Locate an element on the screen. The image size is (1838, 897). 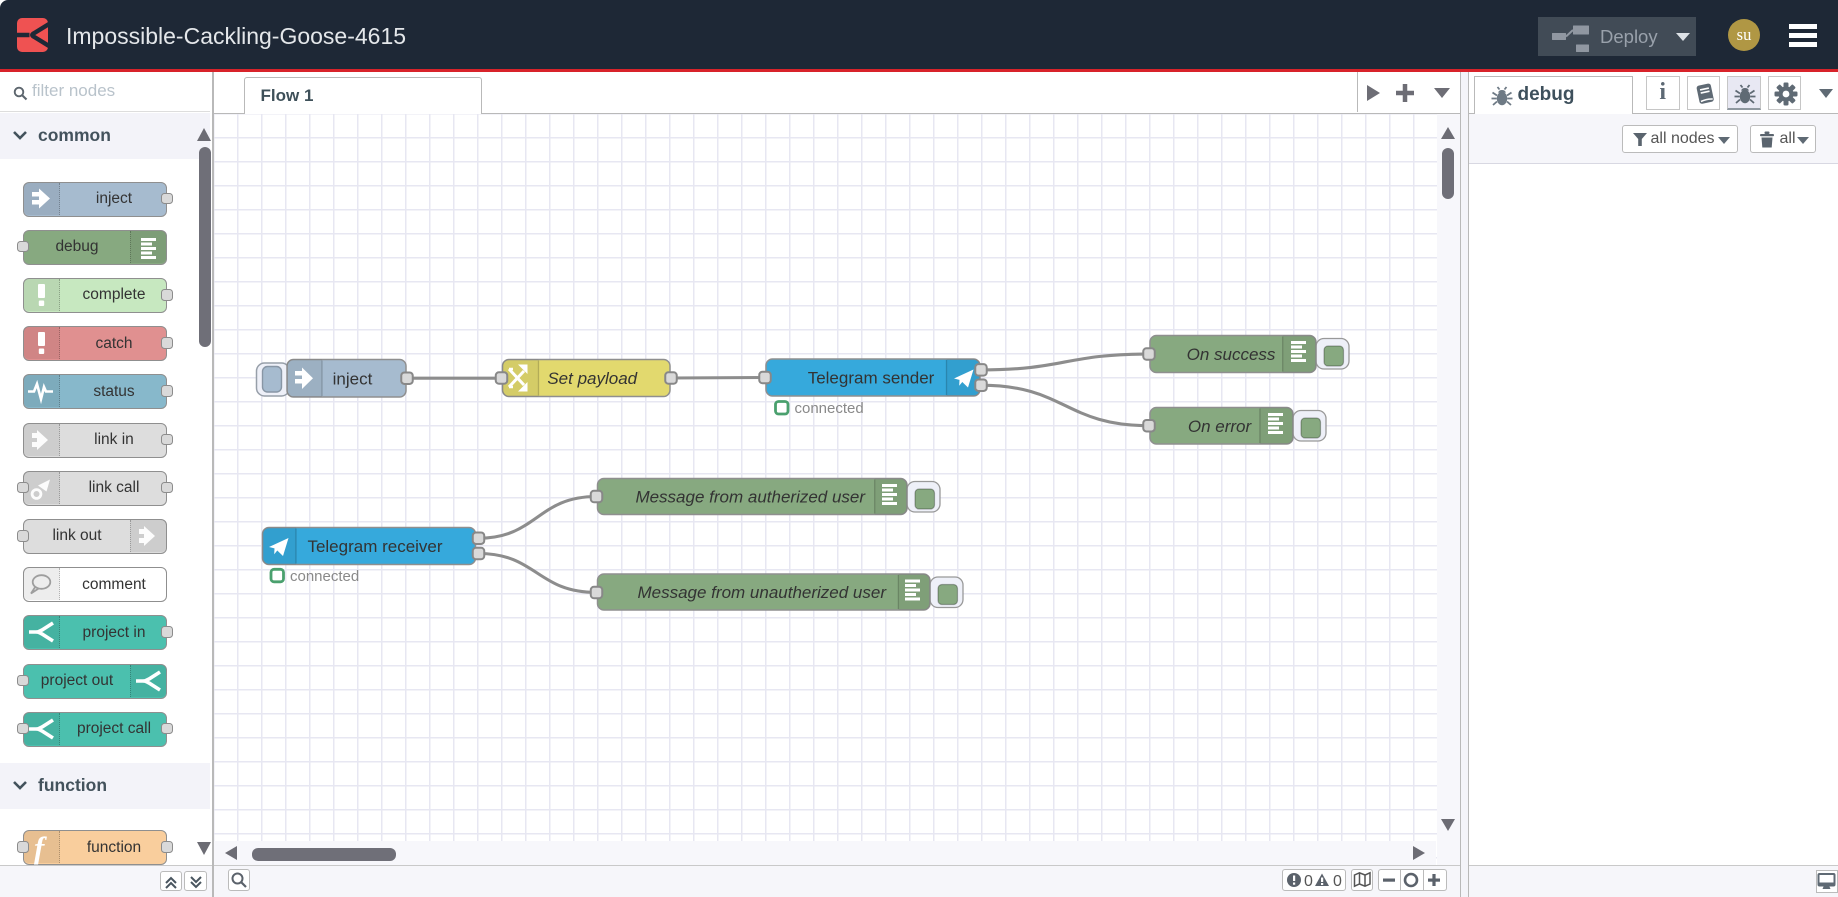
svg-text: Telegram sender is located at coordinates (871, 378).